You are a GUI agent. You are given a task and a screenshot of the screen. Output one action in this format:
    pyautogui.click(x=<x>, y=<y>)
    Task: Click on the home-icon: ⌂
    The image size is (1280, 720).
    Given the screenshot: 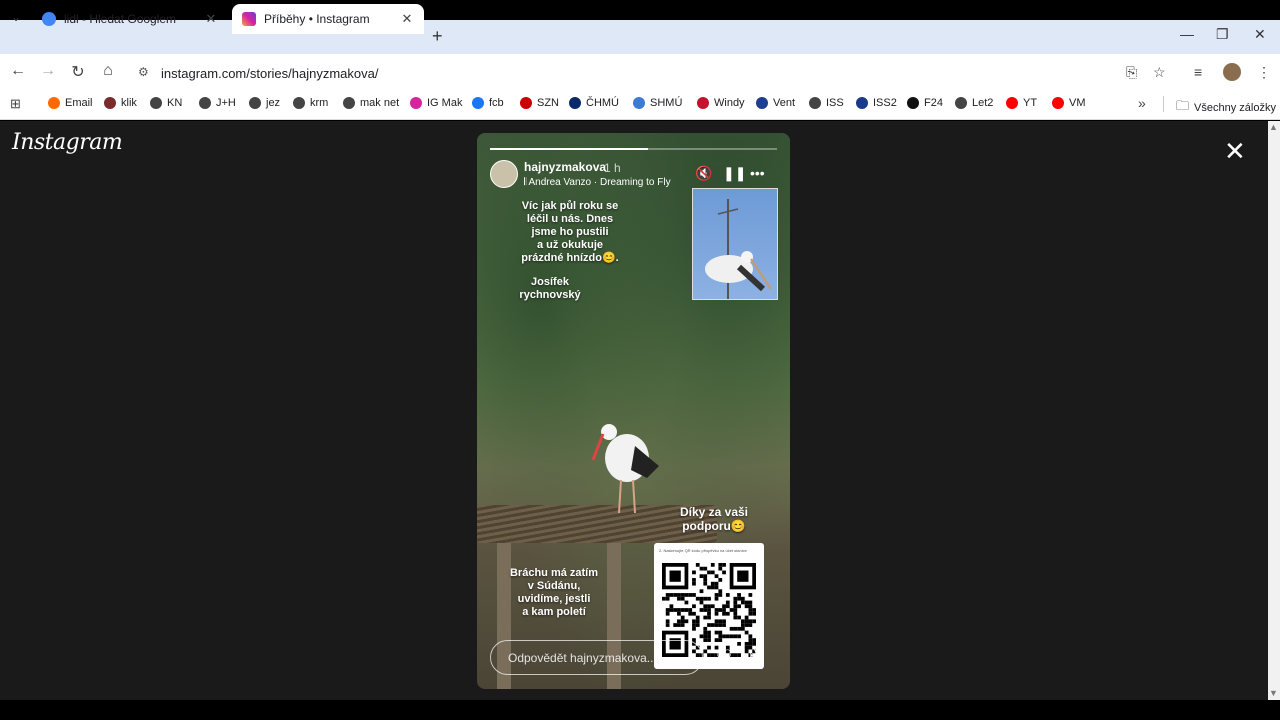 What is the action you would take?
    pyautogui.click(x=108, y=71)
    